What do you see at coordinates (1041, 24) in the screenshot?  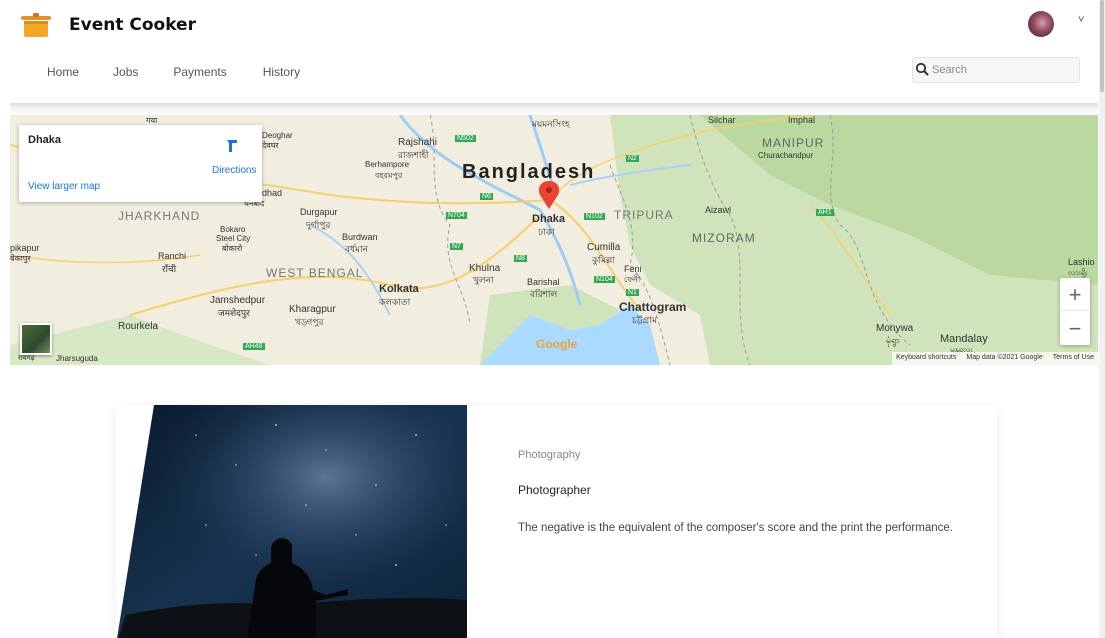 I see `user-avatar` at bounding box center [1041, 24].